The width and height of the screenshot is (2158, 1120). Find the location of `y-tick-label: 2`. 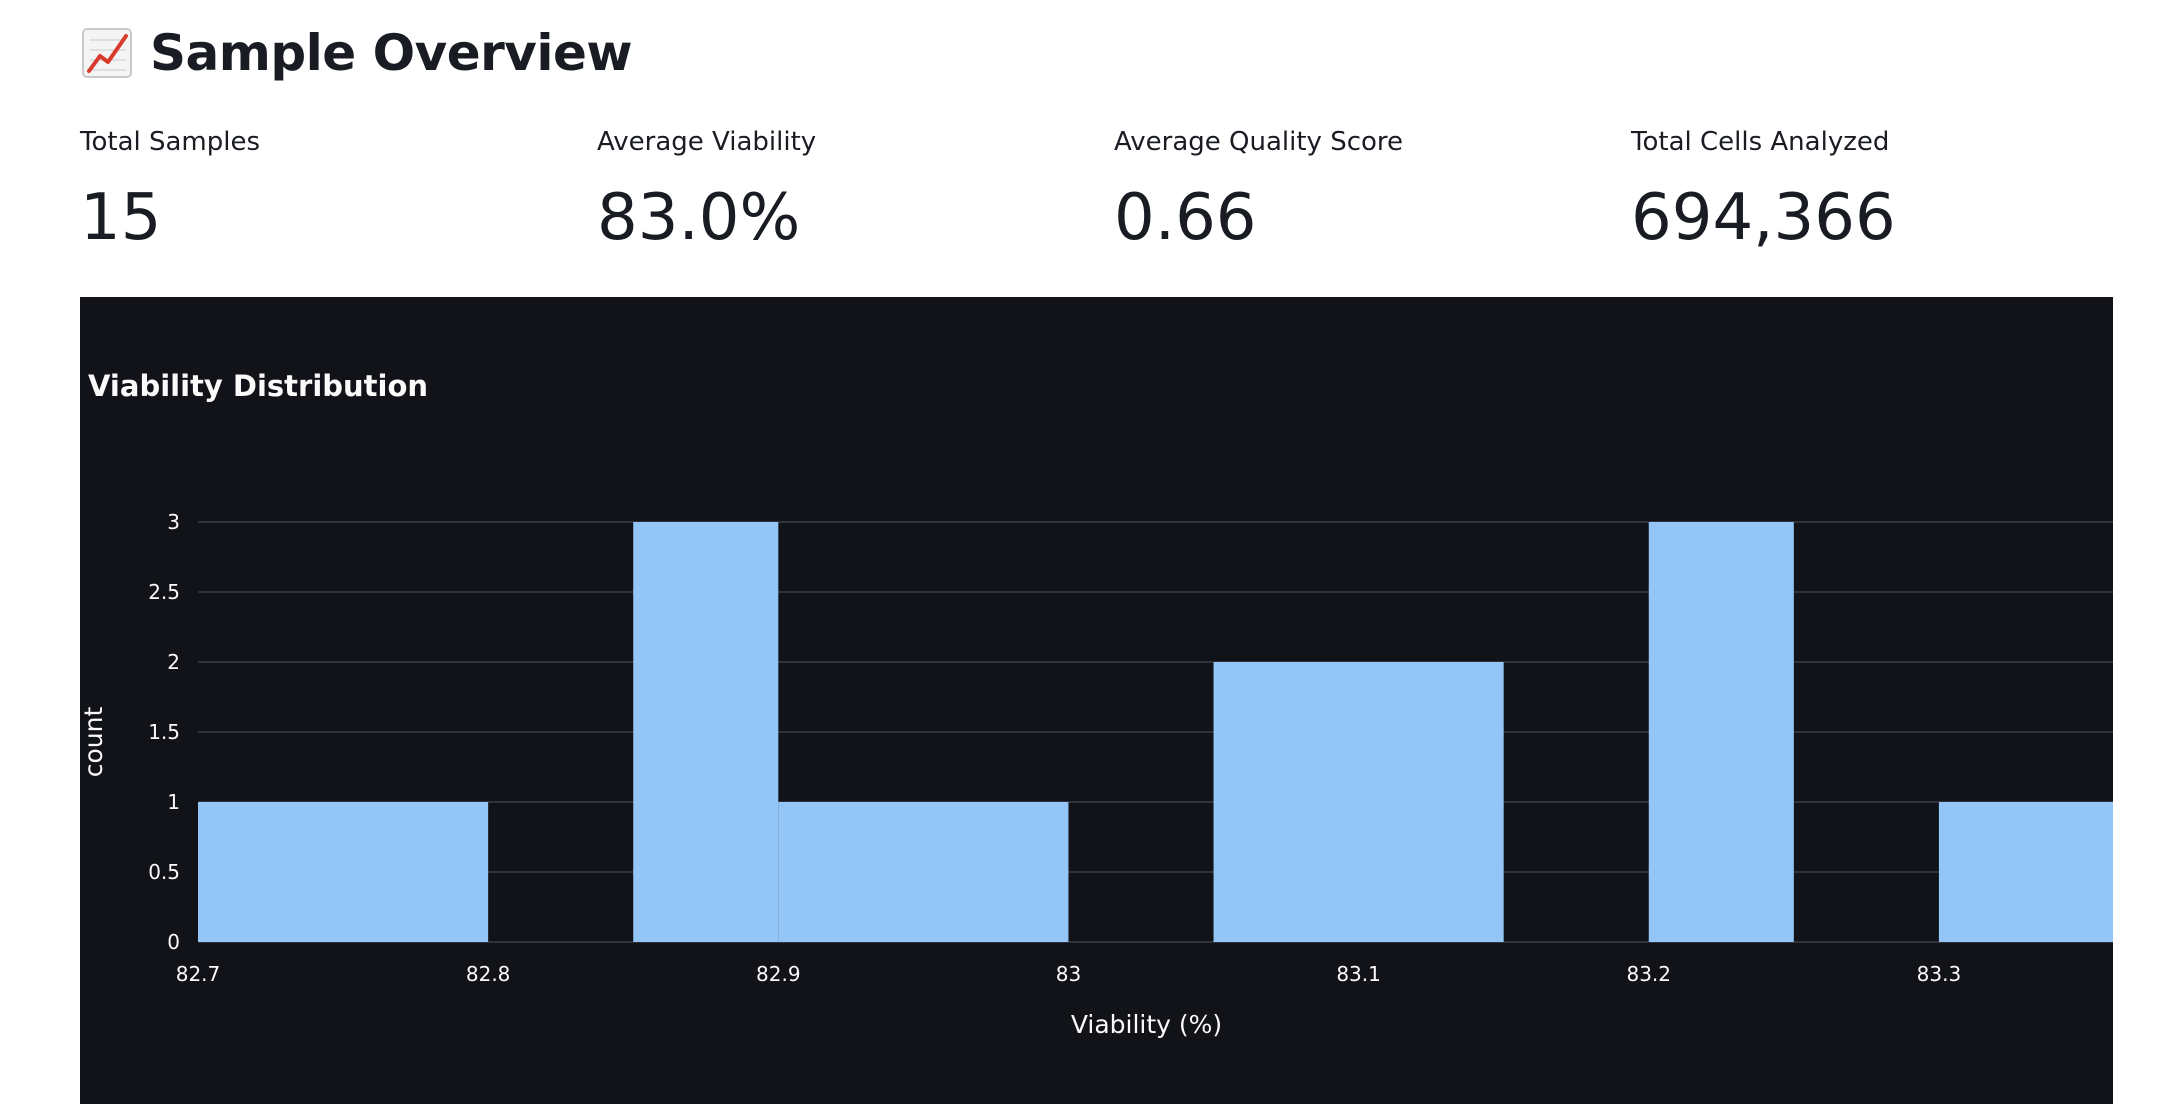

y-tick-label: 2 is located at coordinates (173, 662).